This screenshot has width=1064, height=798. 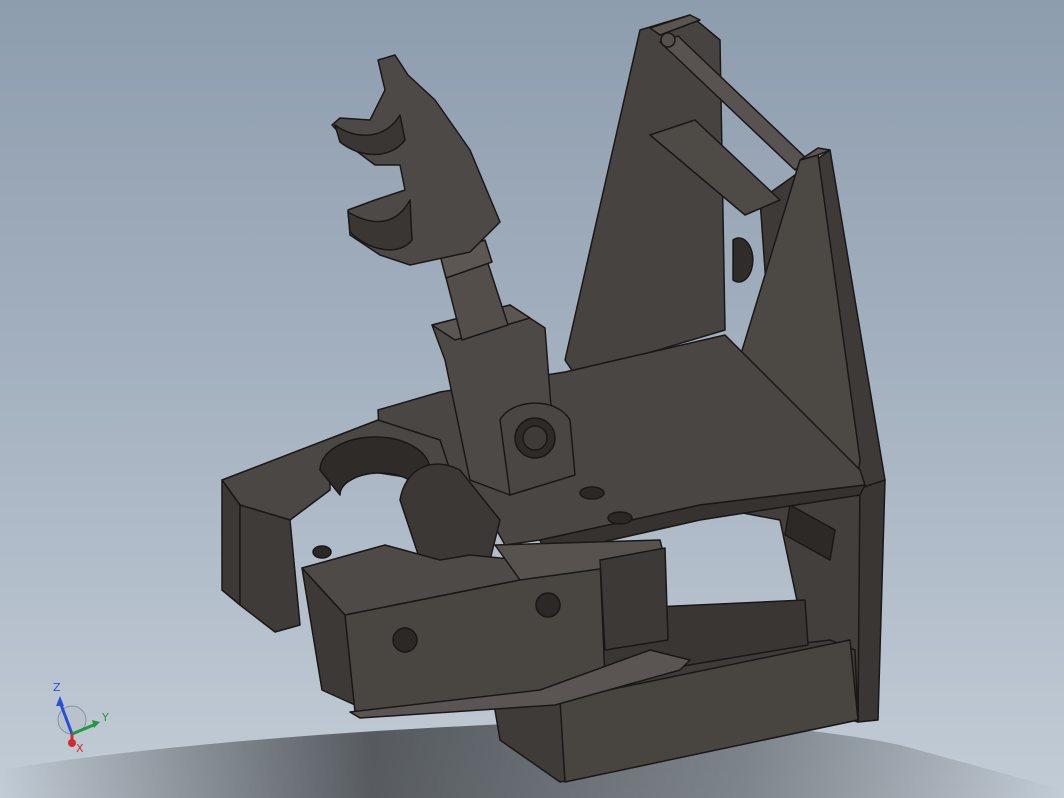 What do you see at coordinates (668, 40) in the screenshot?
I see `rod-end` at bounding box center [668, 40].